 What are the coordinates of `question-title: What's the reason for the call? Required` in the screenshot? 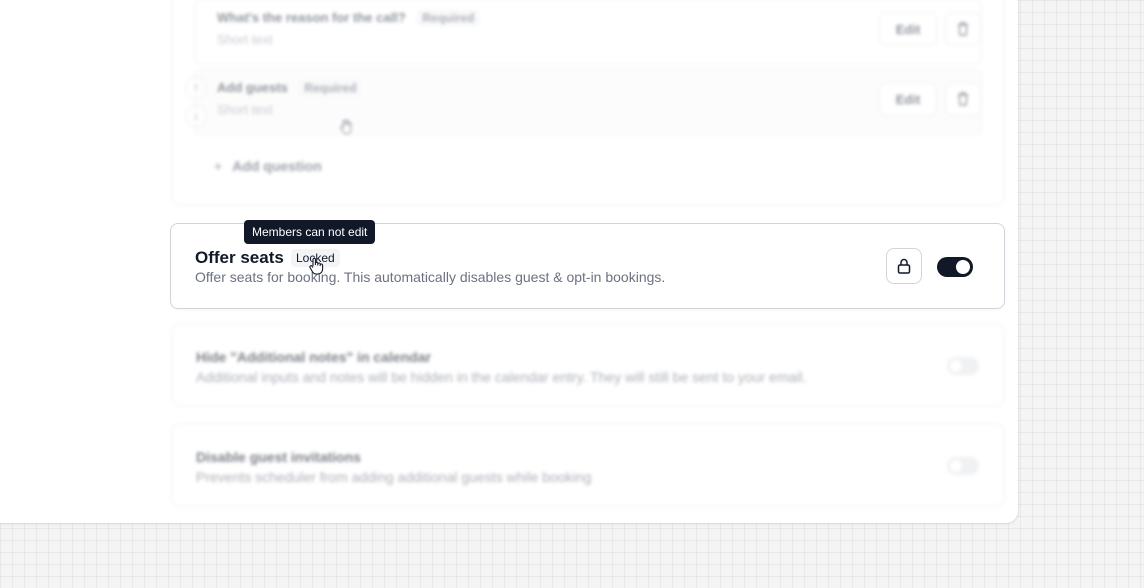 It's located at (348, 18).